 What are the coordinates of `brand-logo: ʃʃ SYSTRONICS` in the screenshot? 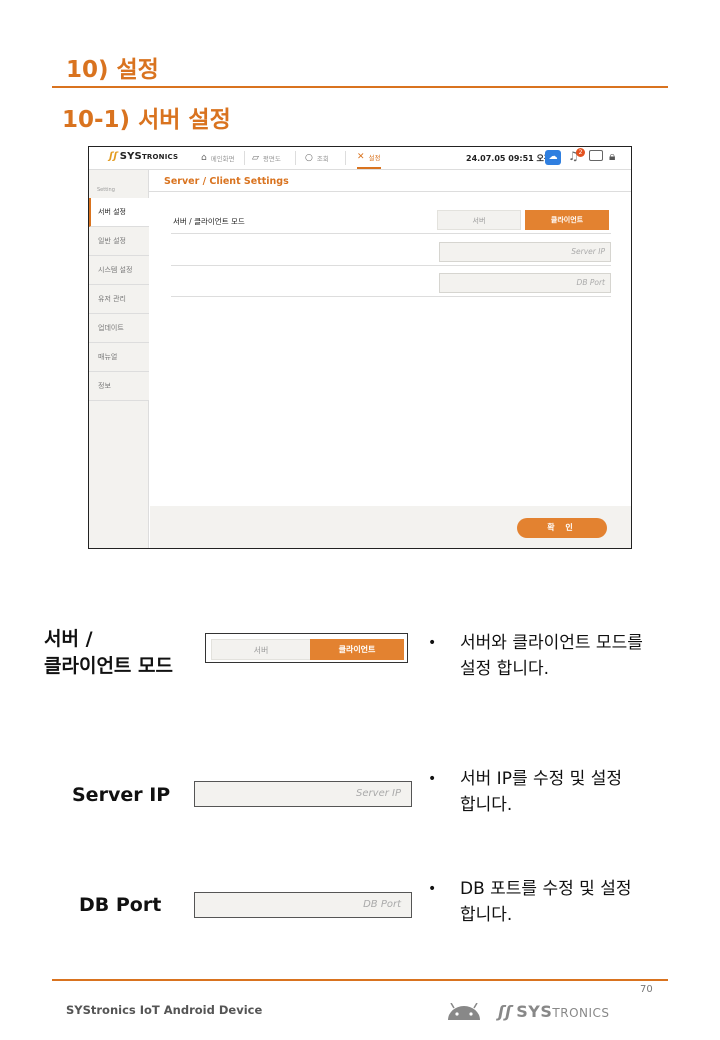 It's located at (143, 156).